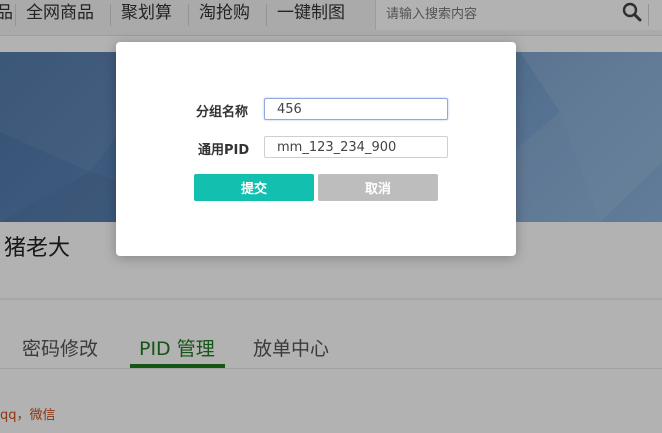  What do you see at coordinates (222, 112) in the screenshot?
I see `group-name-label: 分组名称` at bounding box center [222, 112].